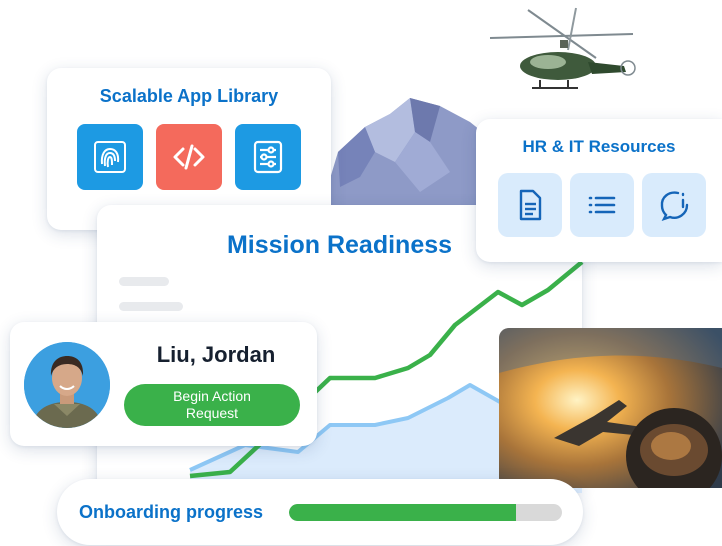 This screenshot has width=722, height=546. I want to click on onboarding-progress-track, so click(425, 512).